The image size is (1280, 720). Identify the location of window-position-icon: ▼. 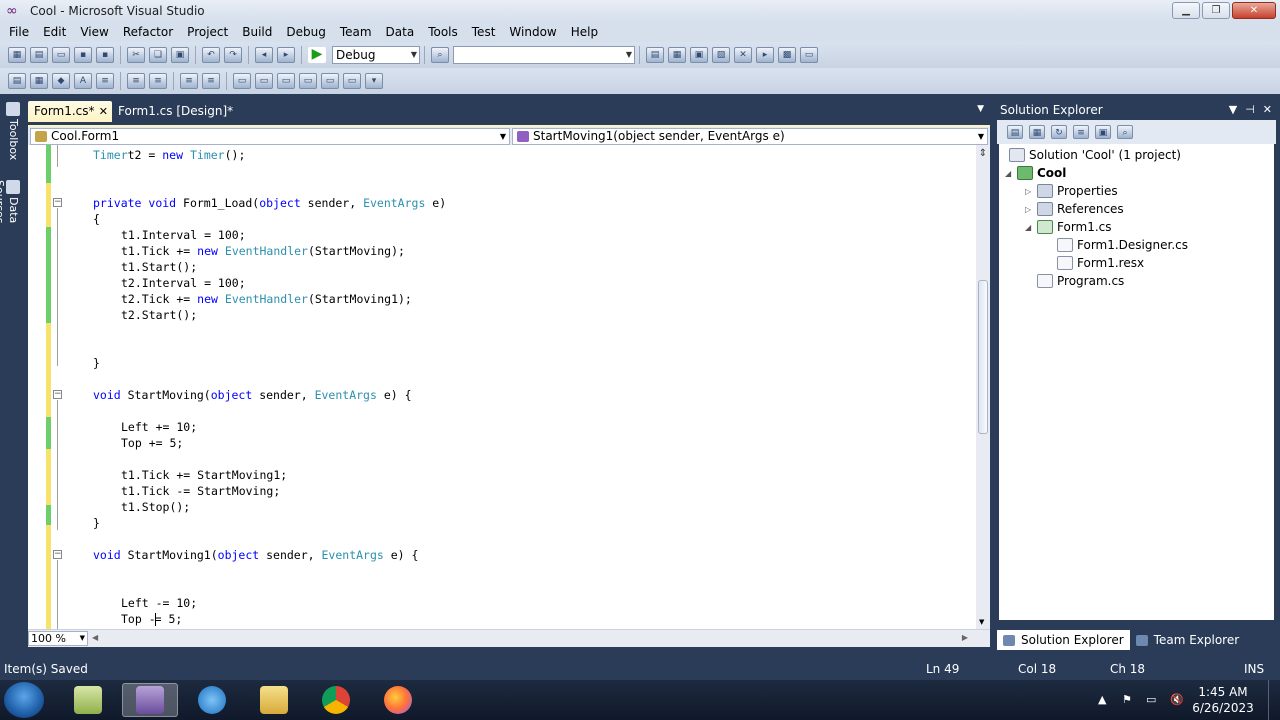
(1233, 110).